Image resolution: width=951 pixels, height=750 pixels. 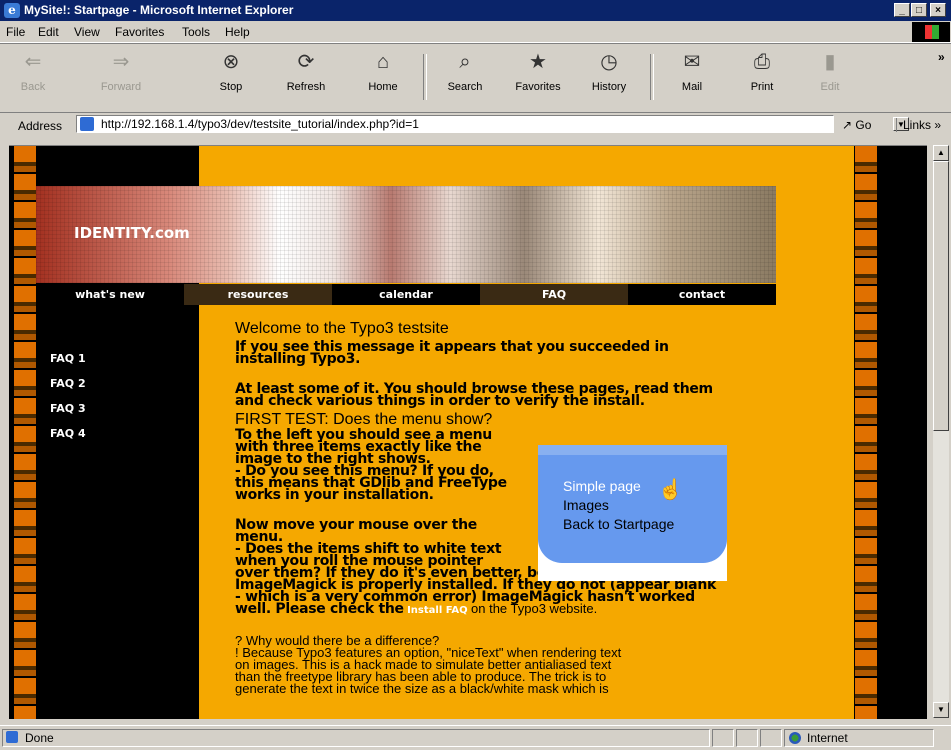 What do you see at coordinates (602, 486) in the screenshot?
I see `menu-example-item: Simple page` at bounding box center [602, 486].